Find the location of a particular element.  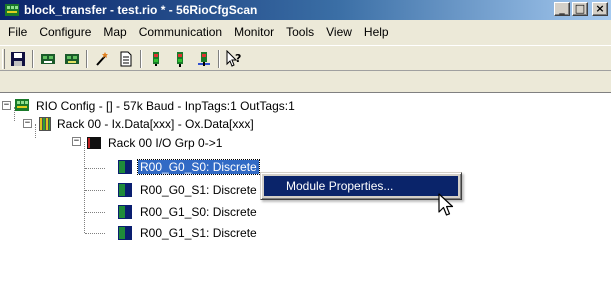

network-icon is located at coordinates (48, 59).